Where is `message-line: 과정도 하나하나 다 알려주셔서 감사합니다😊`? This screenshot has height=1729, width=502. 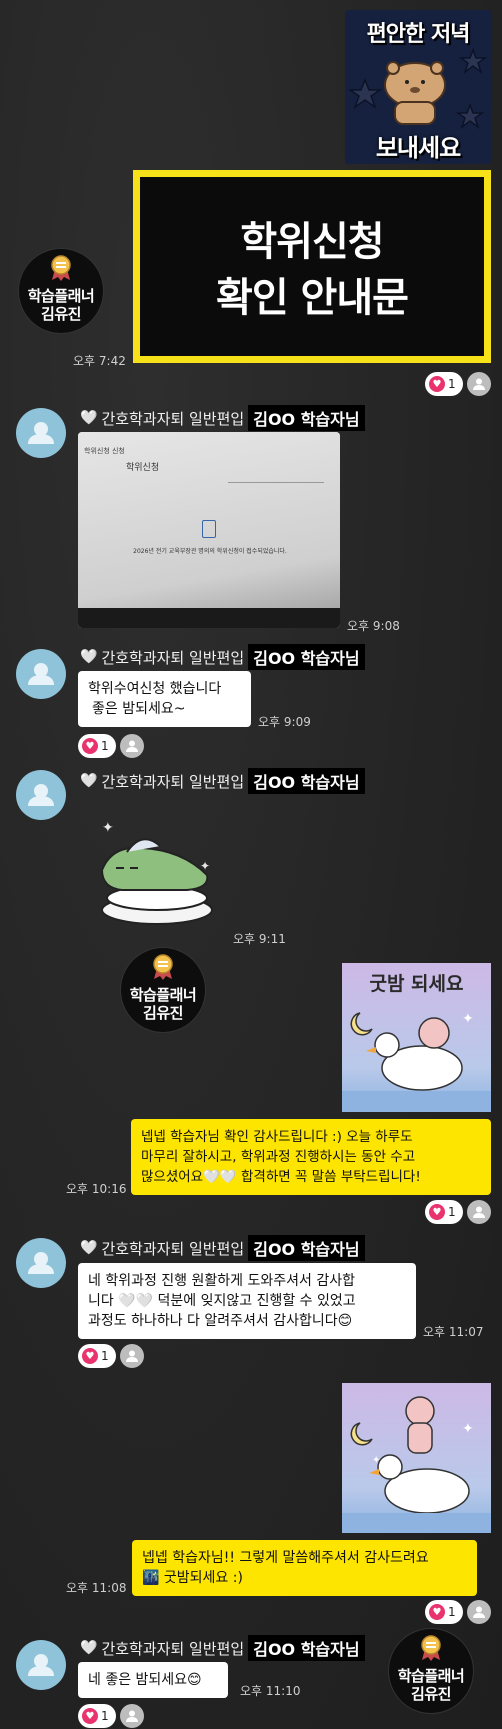 message-line: 과정도 하나하나 다 알려주셔서 감사합니다😊 is located at coordinates (220, 1321).